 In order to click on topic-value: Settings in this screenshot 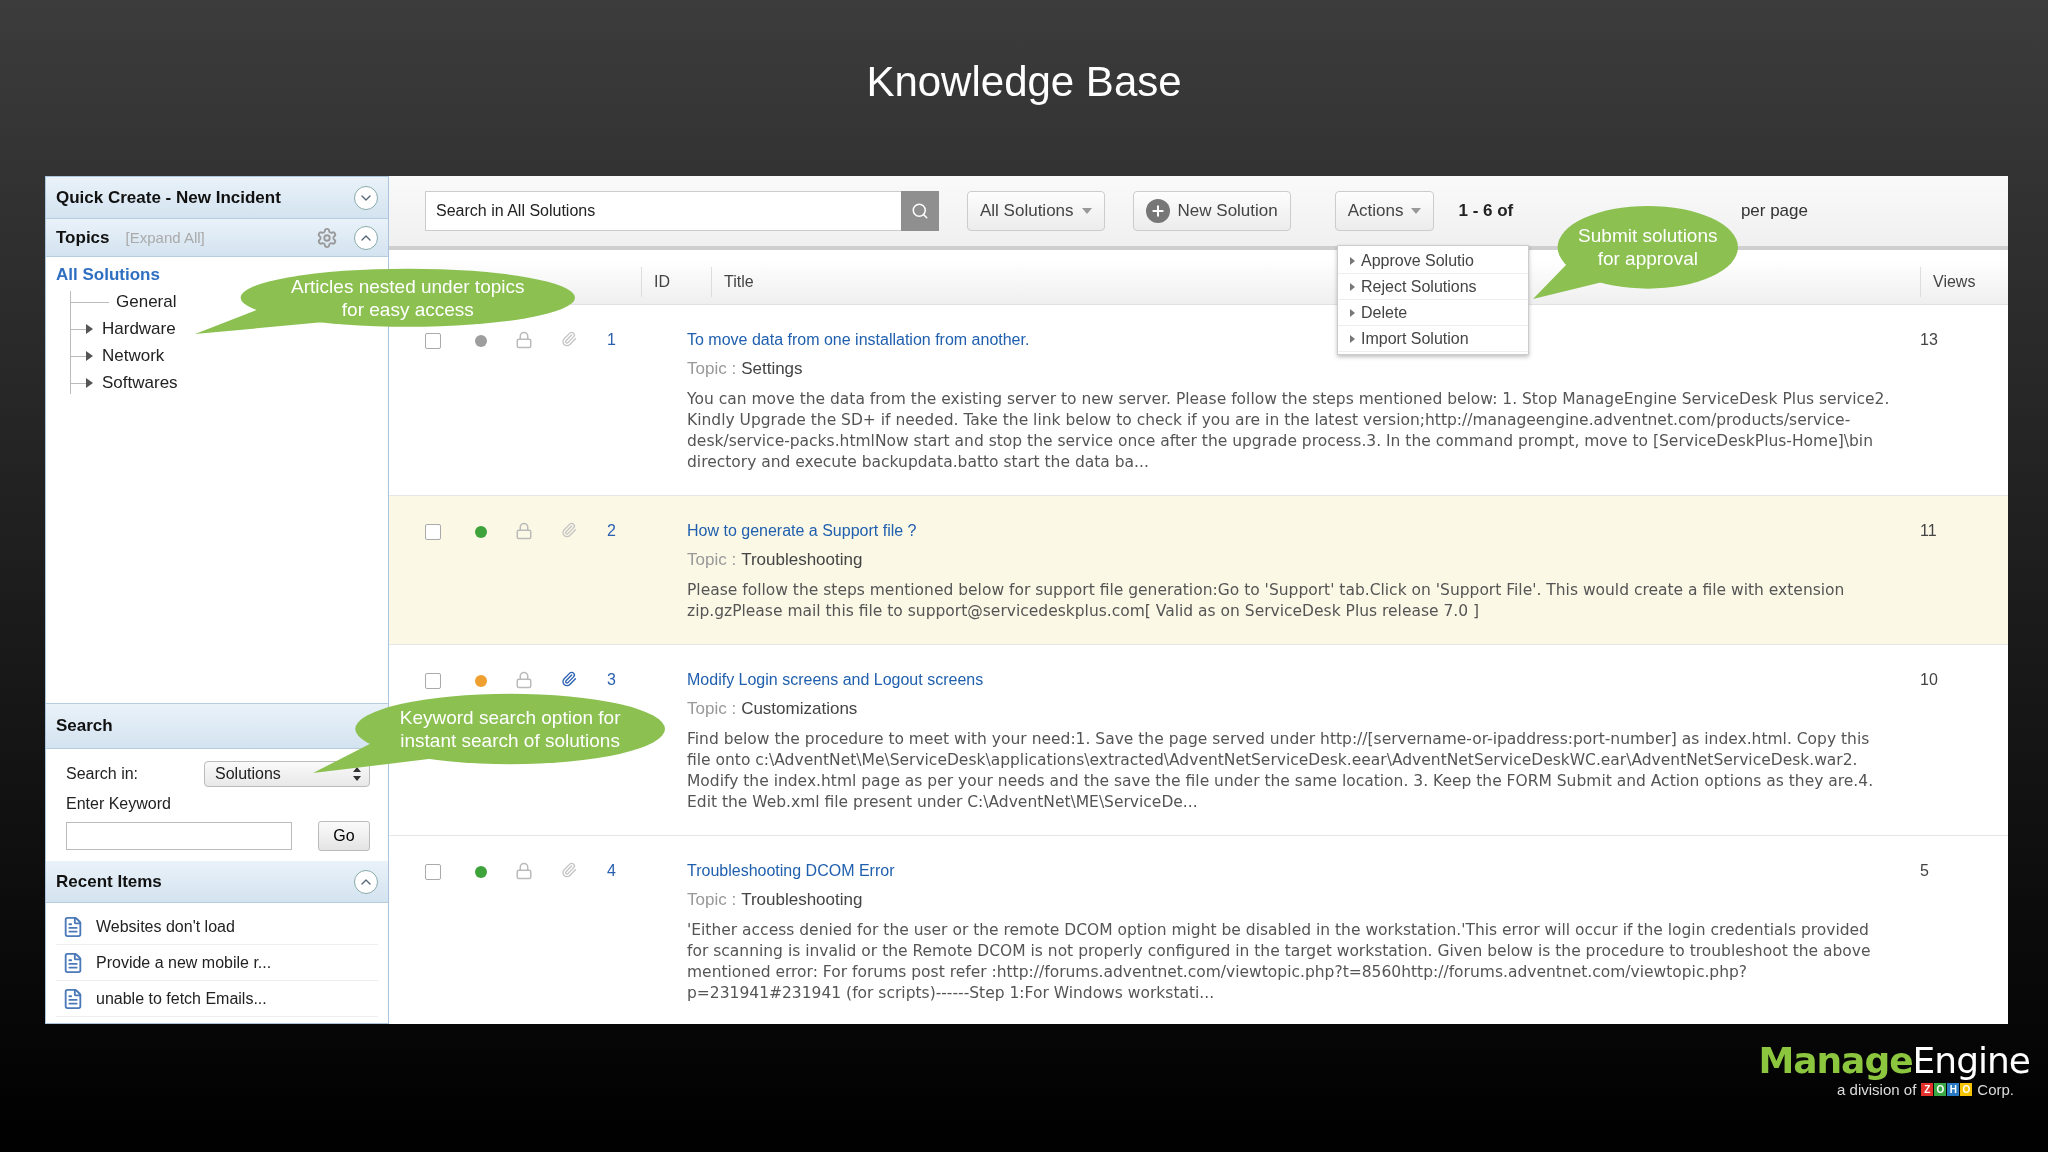, I will do `click(772, 369)`.